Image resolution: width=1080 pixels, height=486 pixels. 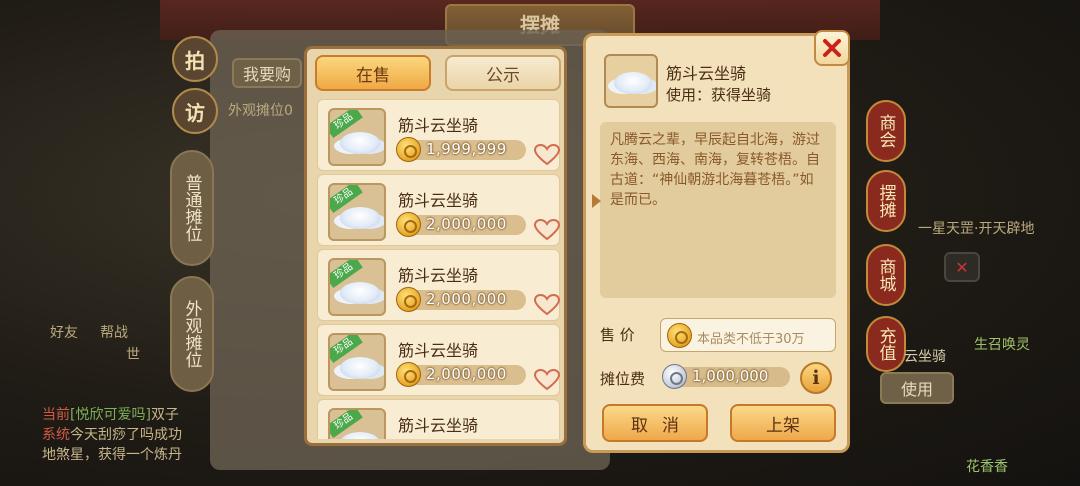 What do you see at coordinates (1002, 345) in the screenshot?
I see `bg-caption-summon: 生召唤灵` at bounding box center [1002, 345].